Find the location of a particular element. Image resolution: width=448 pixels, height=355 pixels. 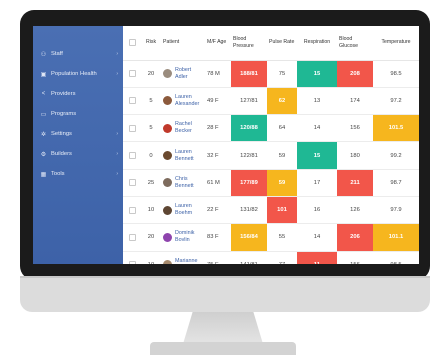

patient-cell: Lauren Boehm is located at coordinates (183, 210).